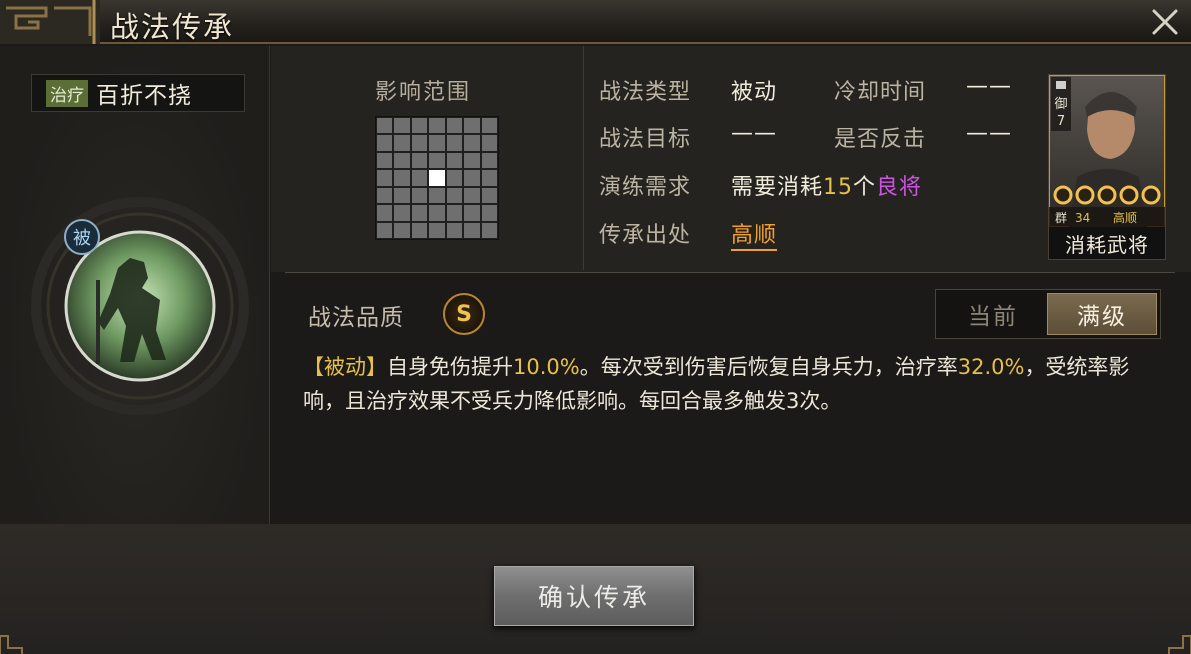 This screenshot has width=1191, height=654. I want to click on hero-card: 御 7 群 34 高顺 消耗武将, so click(1107, 167).